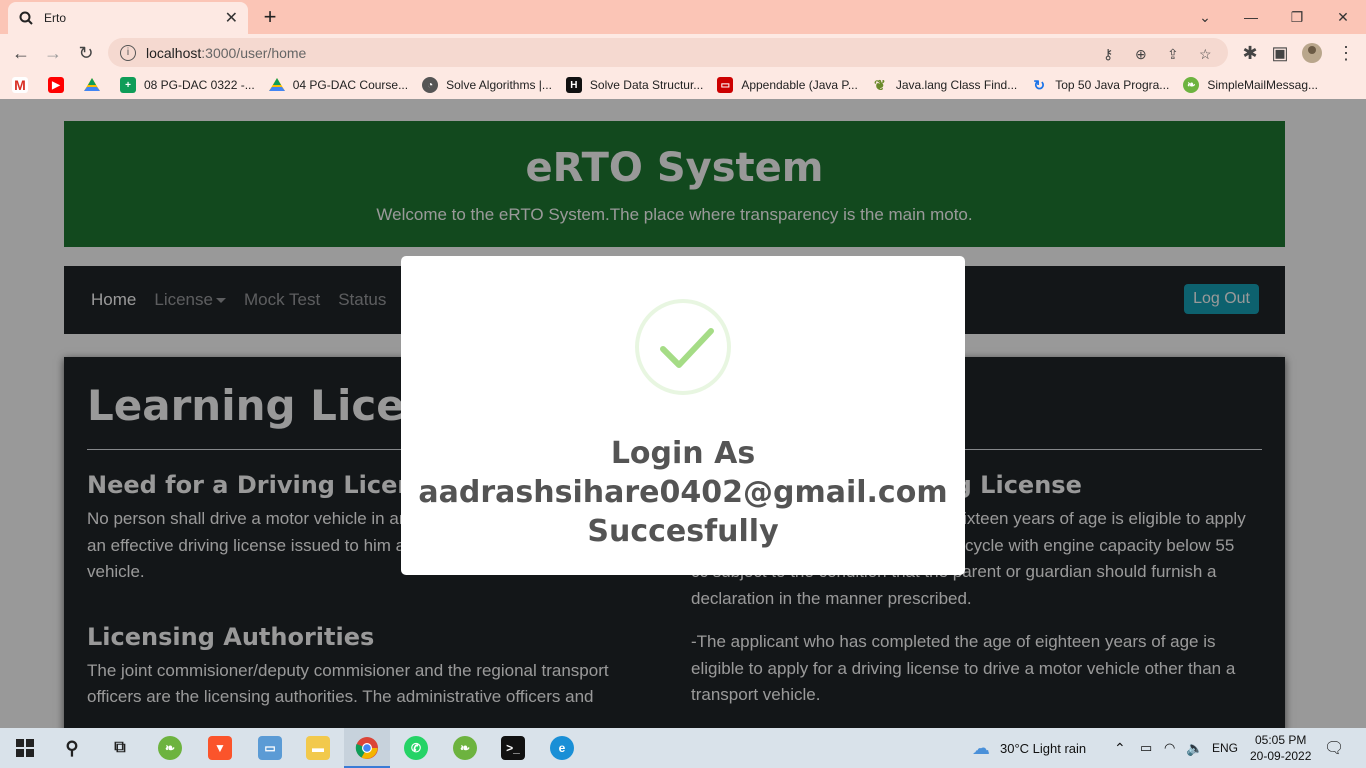 Image resolution: width=1366 pixels, height=768 pixels. What do you see at coordinates (270, 17) in the screenshot?
I see `new-tab-icon: +` at bounding box center [270, 17].